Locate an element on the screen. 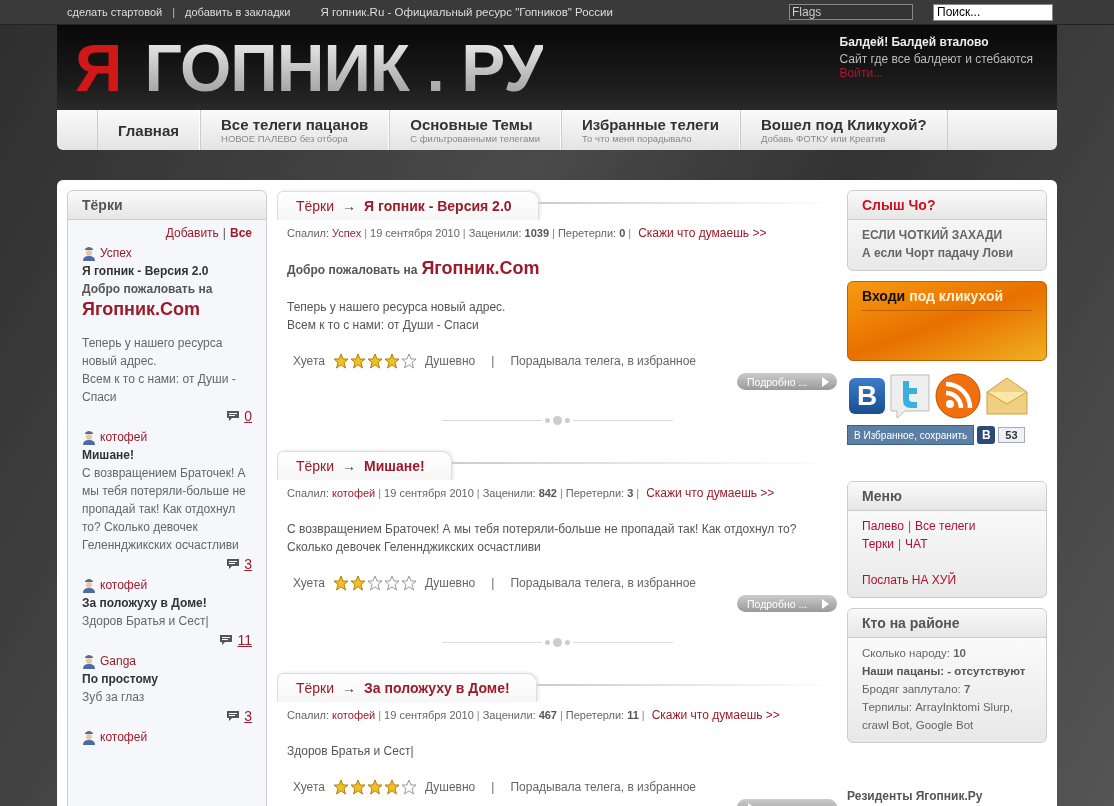 Image resolution: width=1114 pixels, height=806 pixels. menu-link: Все телеги is located at coordinates (945, 526).